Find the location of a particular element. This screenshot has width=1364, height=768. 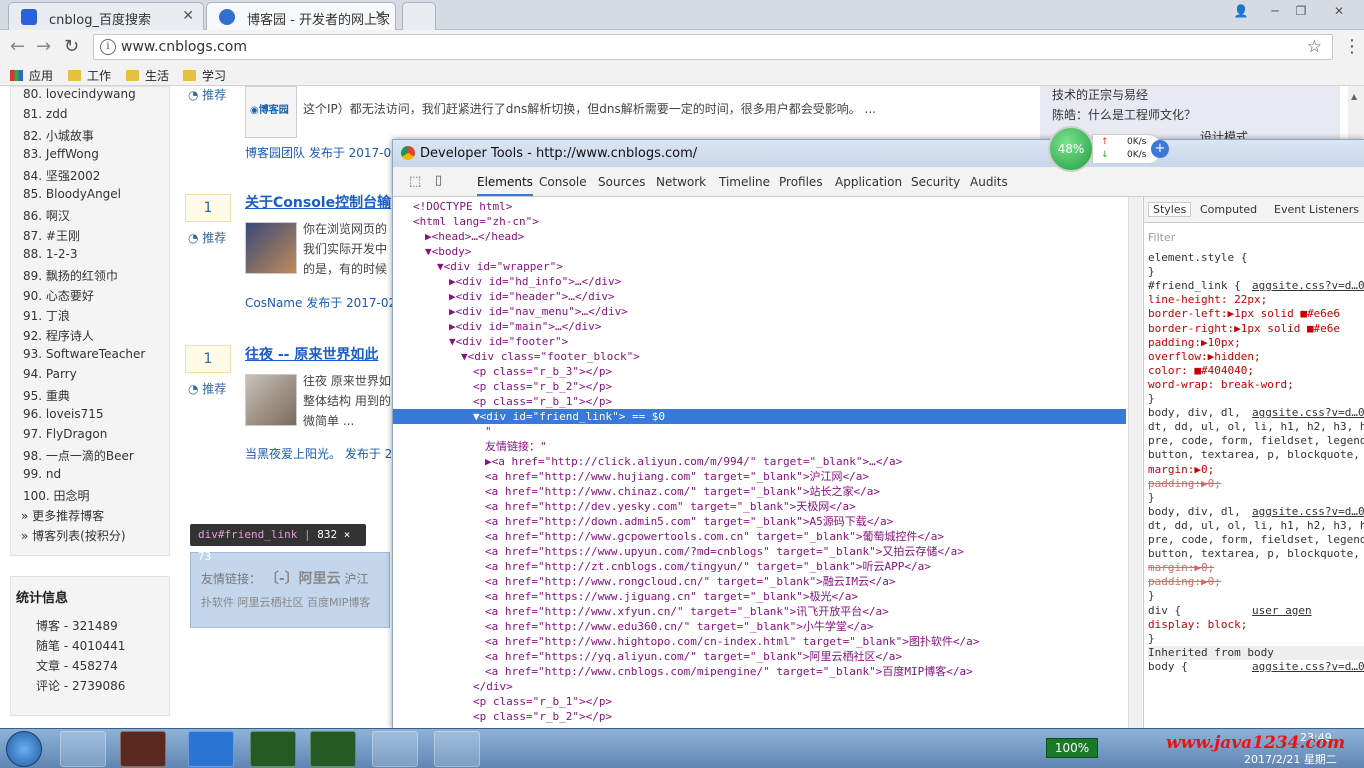

more-link: » 更多推荐博客 is located at coordinates (62, 515).